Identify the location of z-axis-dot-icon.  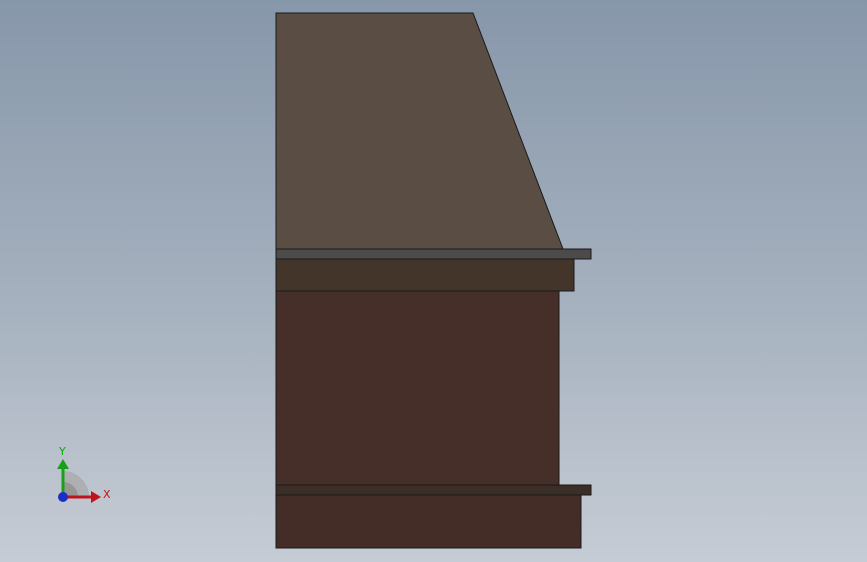
(63, 497).